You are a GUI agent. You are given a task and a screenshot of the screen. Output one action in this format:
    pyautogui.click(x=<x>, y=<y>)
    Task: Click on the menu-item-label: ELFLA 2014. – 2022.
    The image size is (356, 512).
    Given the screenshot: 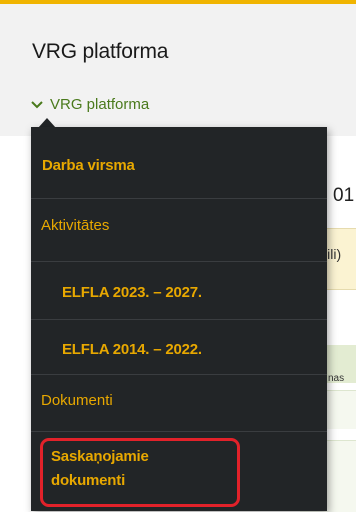 What is the action you would take?
    pyautogui.click(x=132, y=349)
    